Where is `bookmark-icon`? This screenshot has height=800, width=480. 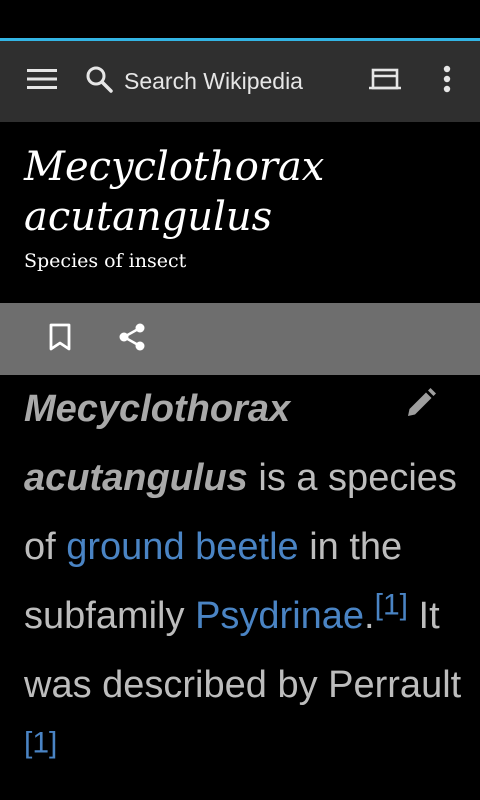
bookmark-icon is located at coordinates (60, 339).